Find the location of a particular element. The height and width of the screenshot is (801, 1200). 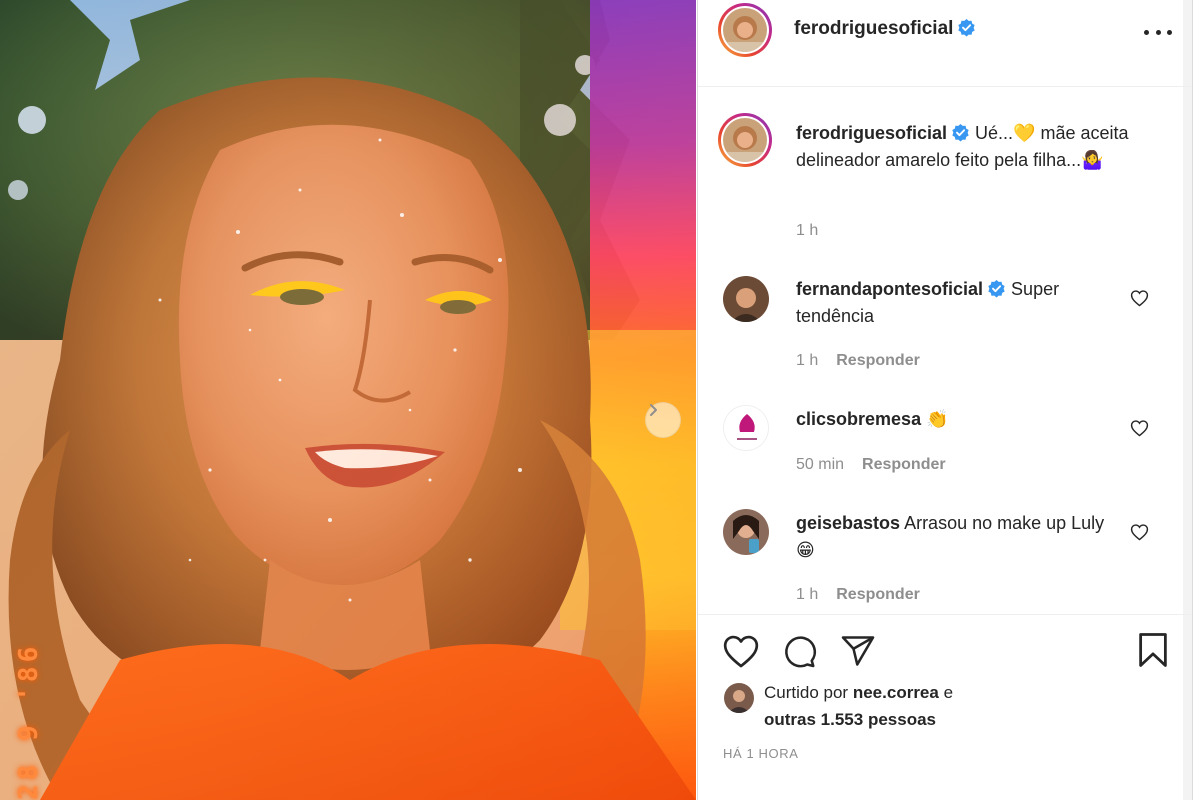

author-avatar is located at coordinates (745, 30).